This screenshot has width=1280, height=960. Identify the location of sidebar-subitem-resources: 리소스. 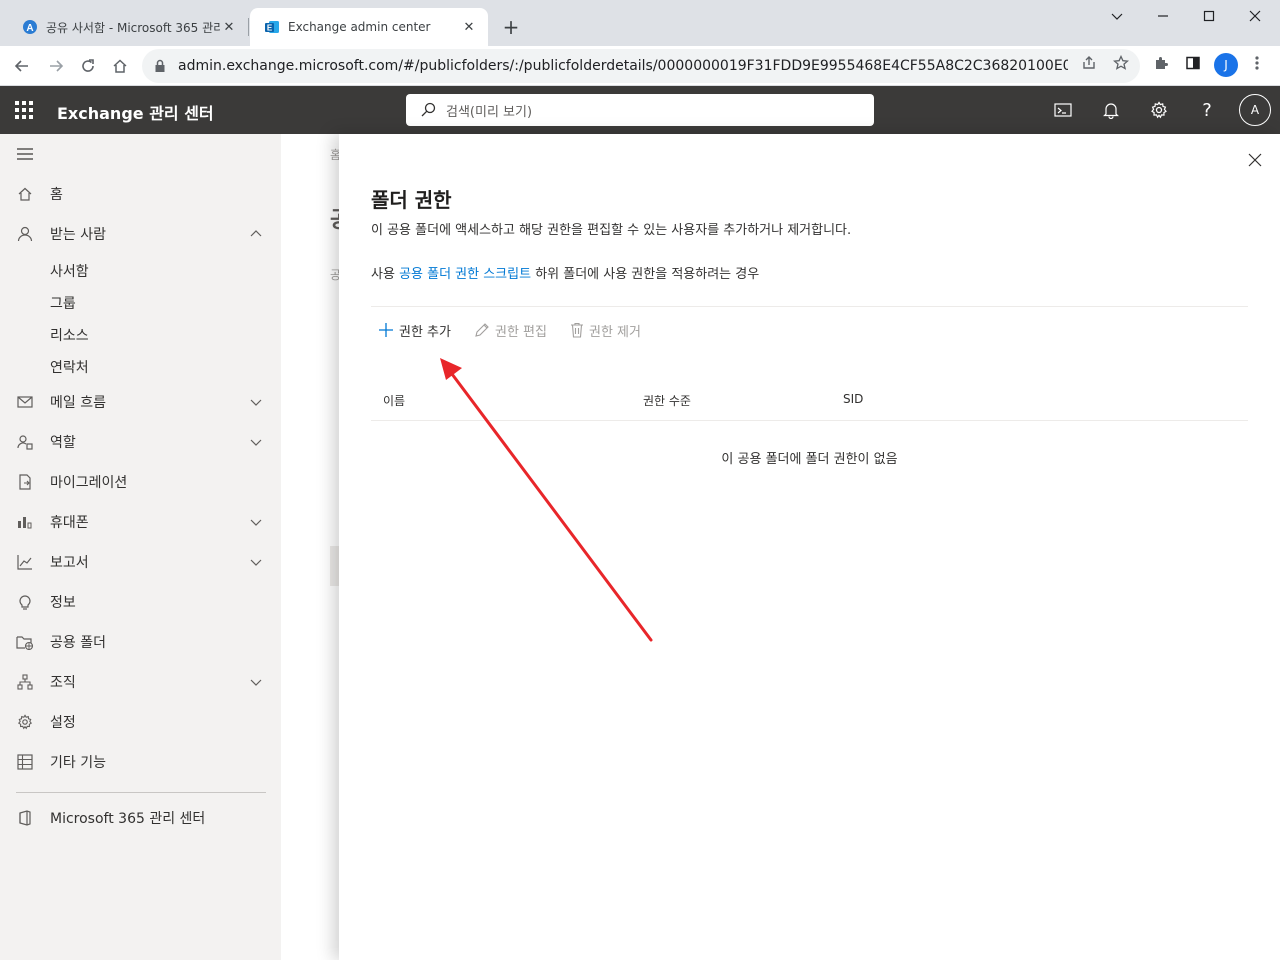
(69, 335).